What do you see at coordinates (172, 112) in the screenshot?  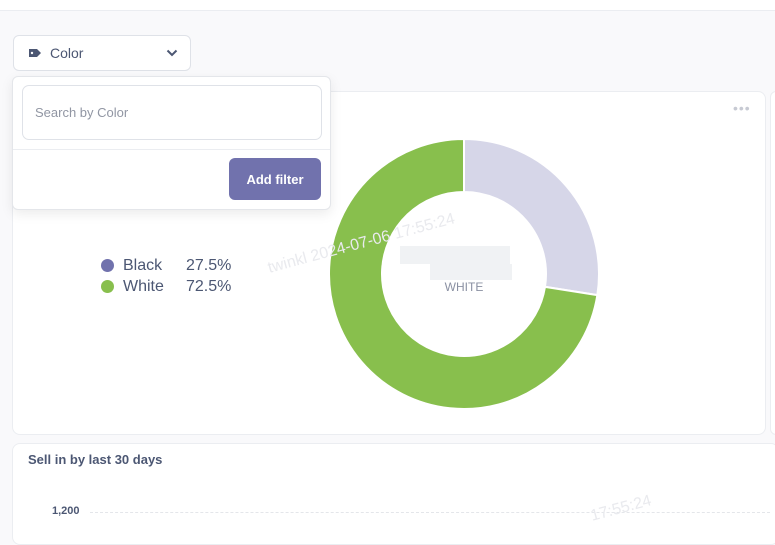 I see `search-by-color-input` at bounding box center [172, 112].